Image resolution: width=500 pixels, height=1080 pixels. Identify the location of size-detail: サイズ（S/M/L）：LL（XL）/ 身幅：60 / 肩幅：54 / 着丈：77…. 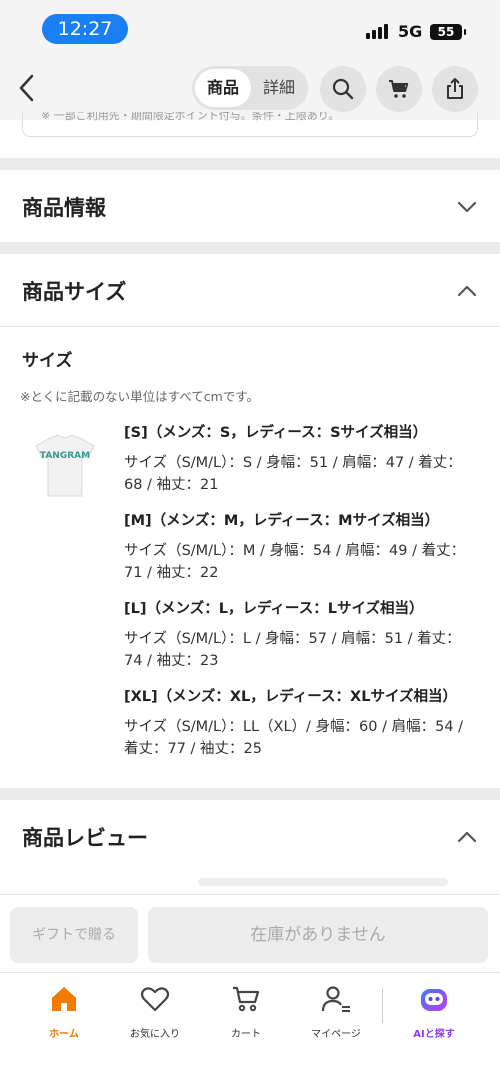
(294, 738).